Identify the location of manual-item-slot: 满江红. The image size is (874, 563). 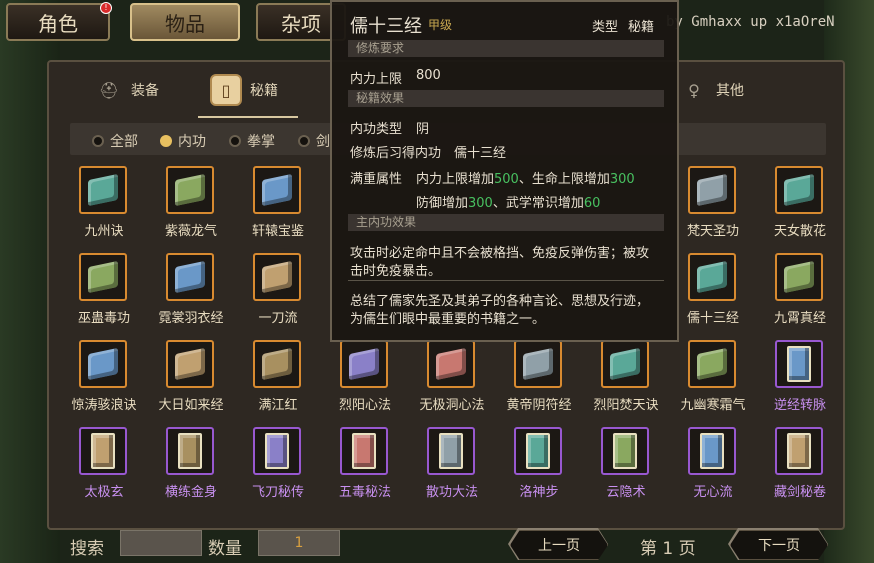
(279, 380).